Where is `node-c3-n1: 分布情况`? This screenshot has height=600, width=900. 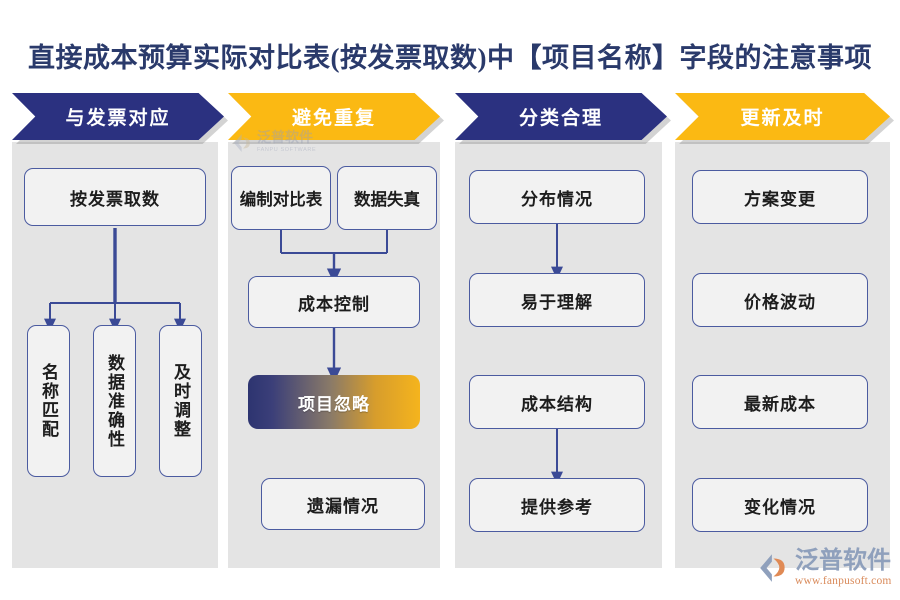
node-c3-n1: 分布情况 is located at coordinates (557, 197).